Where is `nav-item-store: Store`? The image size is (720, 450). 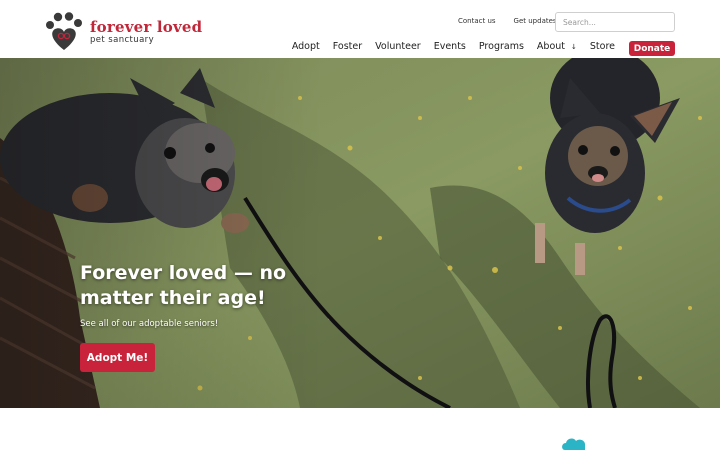 nav-item-store: Store is located at coordinates (602, 46).